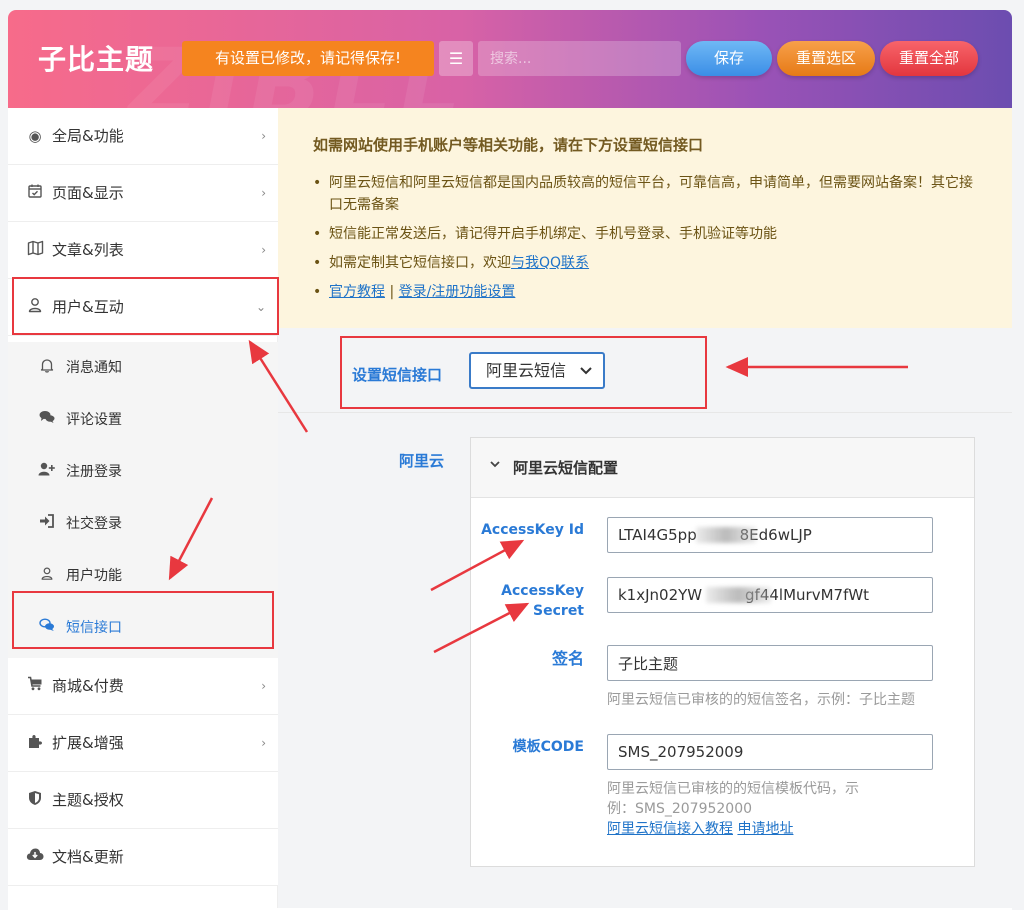 The image size is (1024, 910). What do you see at coordinates (94, 524) in the screenshot?
I see `submenu-item-label: 社交登录` at bounding box center [94, 524].